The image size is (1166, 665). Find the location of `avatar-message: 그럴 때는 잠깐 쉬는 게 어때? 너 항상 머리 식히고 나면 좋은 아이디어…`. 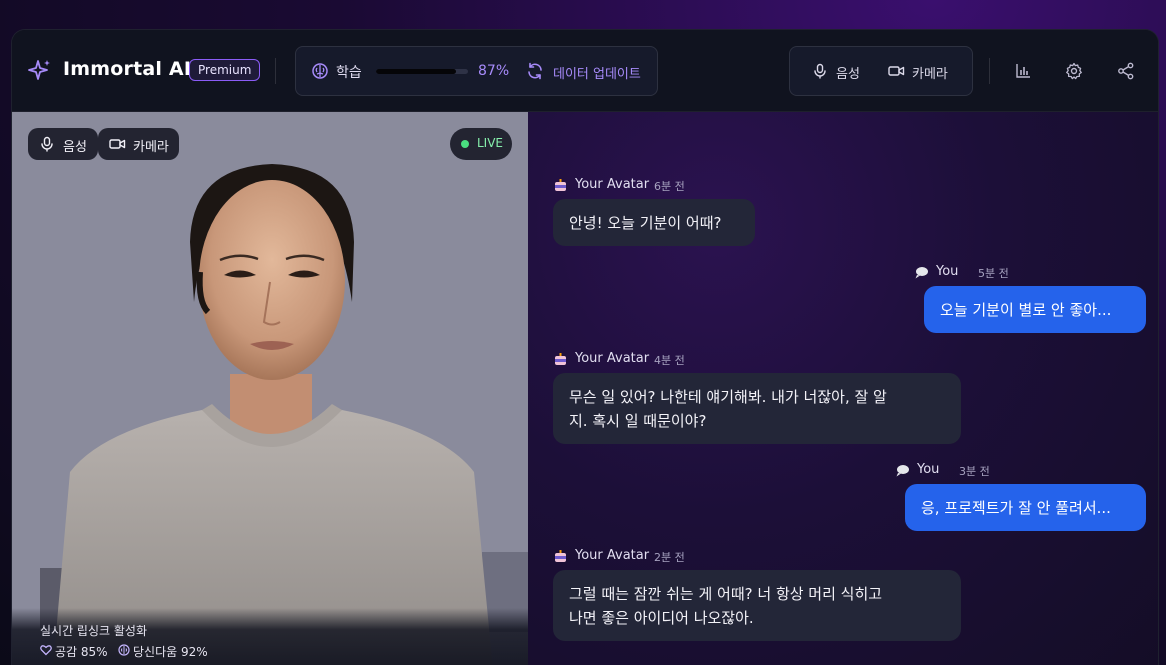

avatar-message: 그럴 때는 잠깐 쉬는 게 어때? 너 항상 머리 식히고 나면 좋은 아이디어… is located at coordinates (757, 605).